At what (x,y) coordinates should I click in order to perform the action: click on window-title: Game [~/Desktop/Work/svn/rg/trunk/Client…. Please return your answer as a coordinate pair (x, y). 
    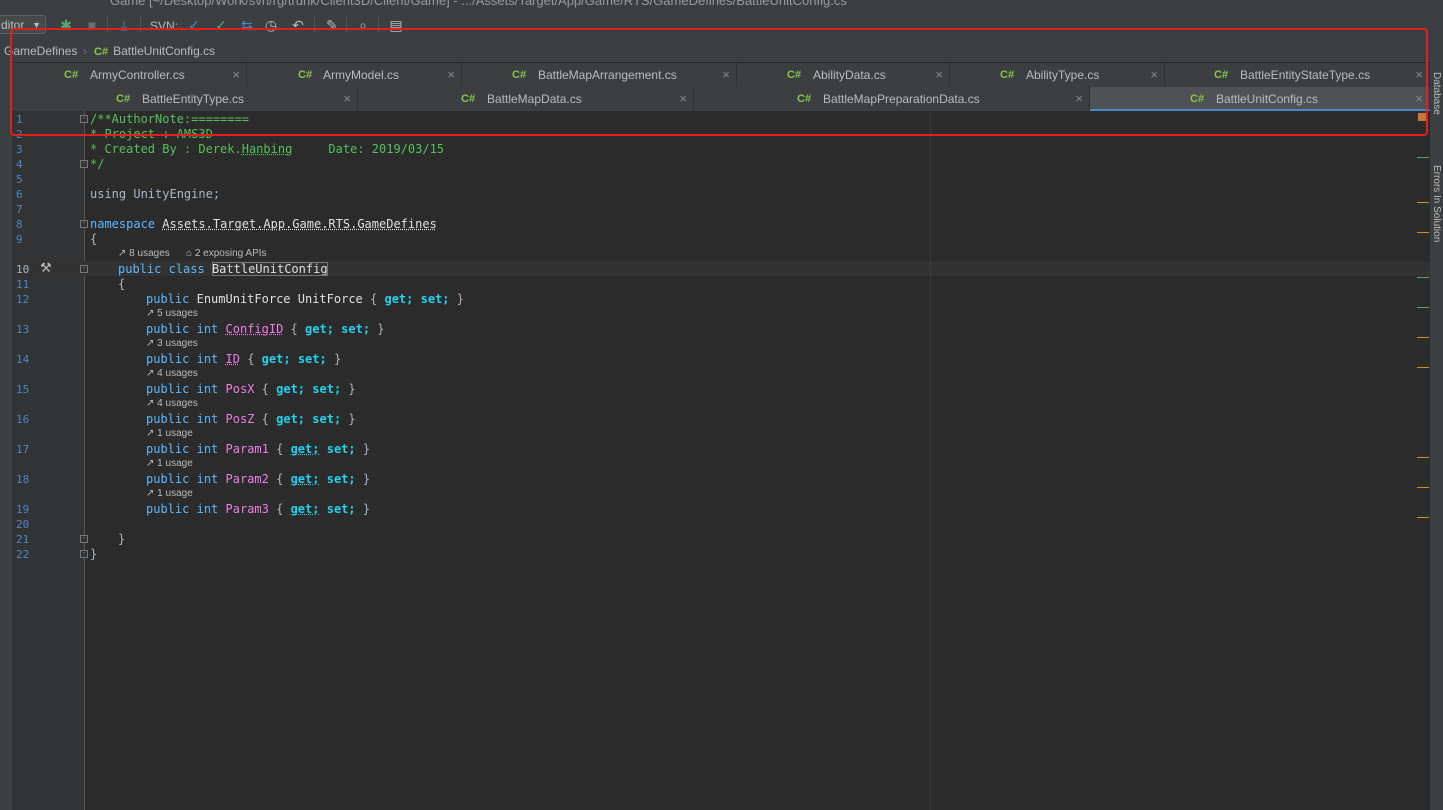
    Looking at the image, I should click on (478, 4).